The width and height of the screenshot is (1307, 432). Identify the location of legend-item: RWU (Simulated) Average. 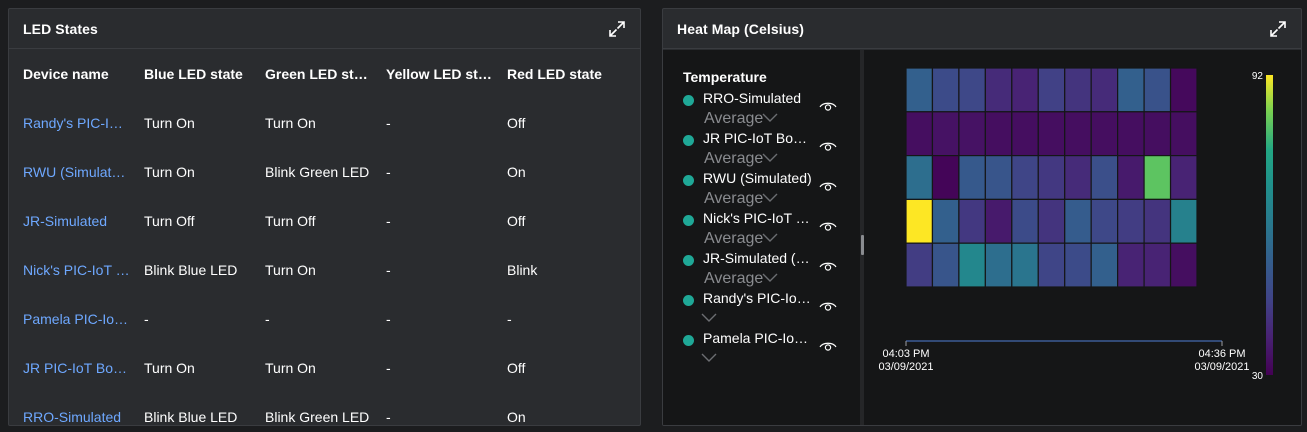
(763, 190).